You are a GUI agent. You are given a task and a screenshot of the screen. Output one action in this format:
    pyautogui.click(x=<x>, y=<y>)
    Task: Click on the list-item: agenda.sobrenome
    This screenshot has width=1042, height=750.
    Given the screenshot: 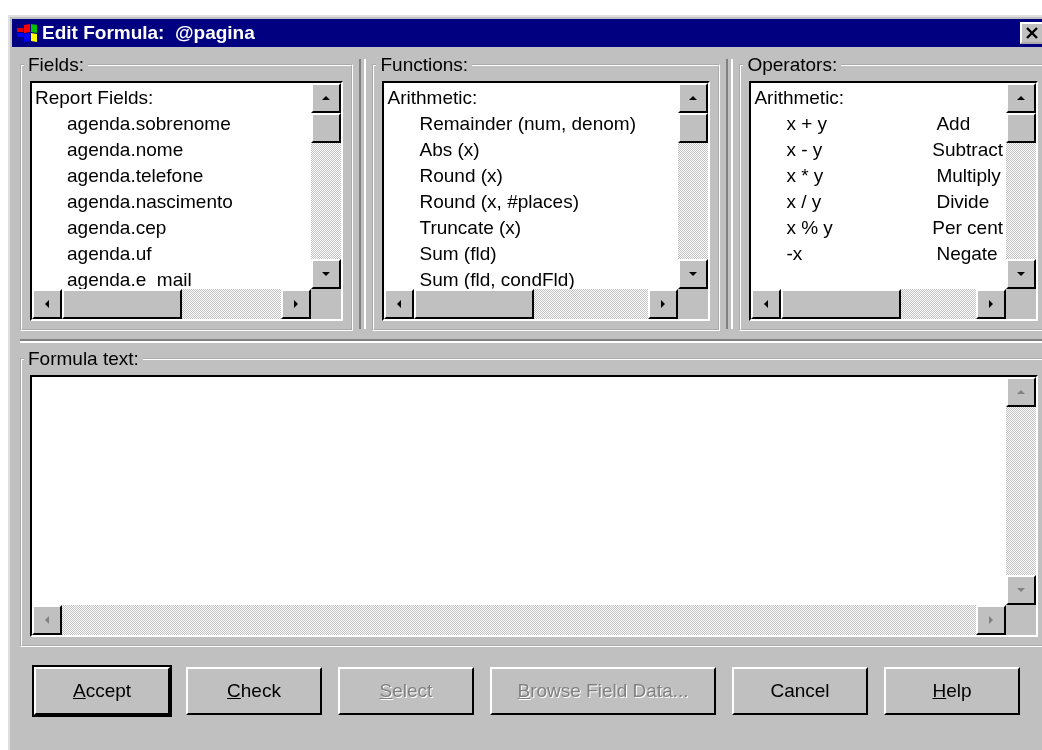 What is the action you would take?
    pyautogui.click(x=171, y=124)
    